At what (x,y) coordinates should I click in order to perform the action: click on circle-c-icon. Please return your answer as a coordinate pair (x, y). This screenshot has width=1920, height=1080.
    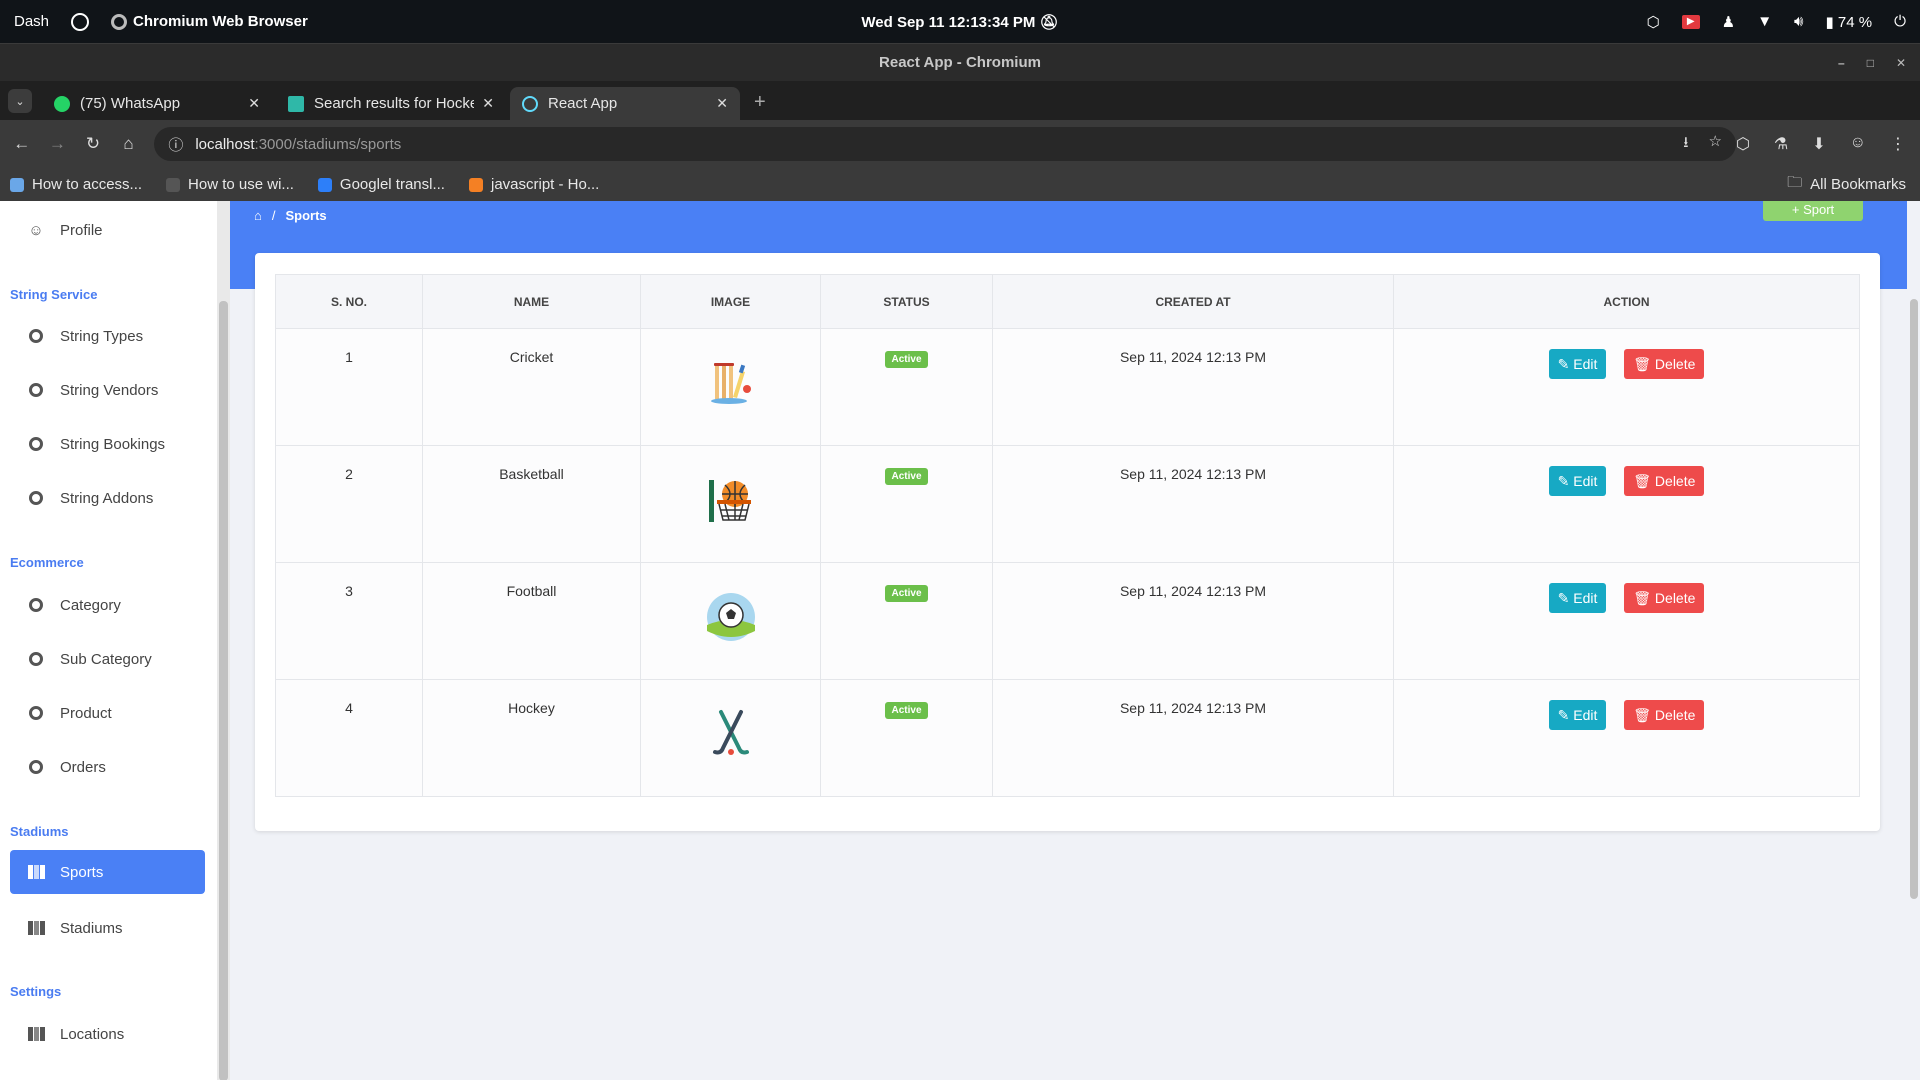
    Looking at the image, I should click on (36, 390).